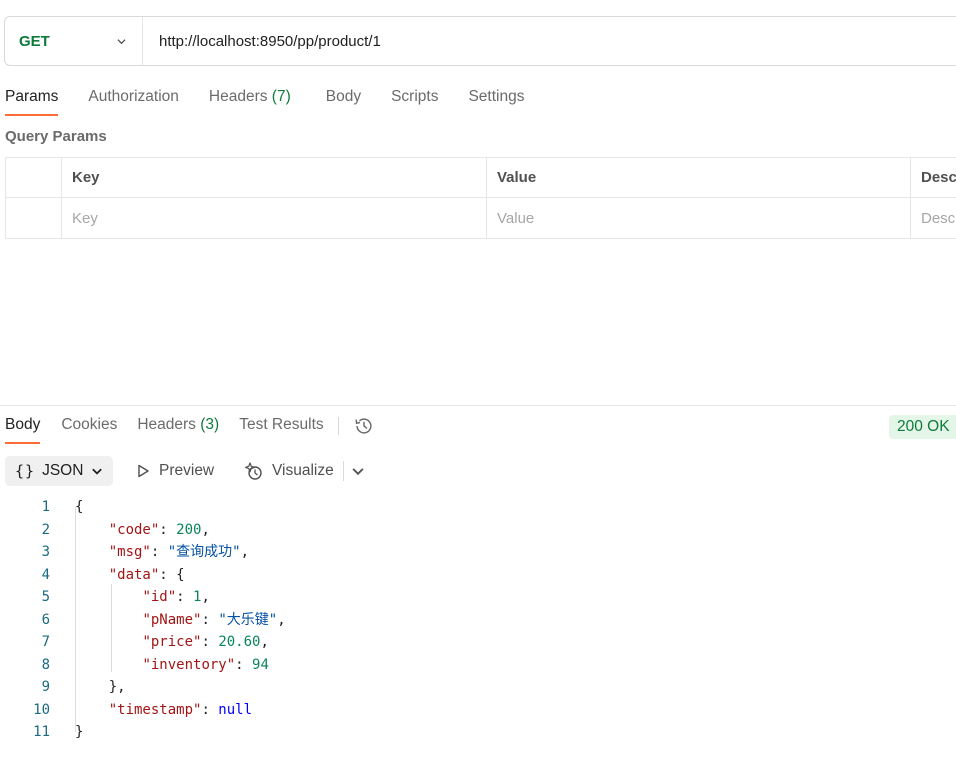 The height and width of the screenshot is (780, 956). What do you see at coordinates (262, 41) in the screenshot?
I see `url-input: http://localhost:8950/pp/product/1` at bounding box center [262, 41].